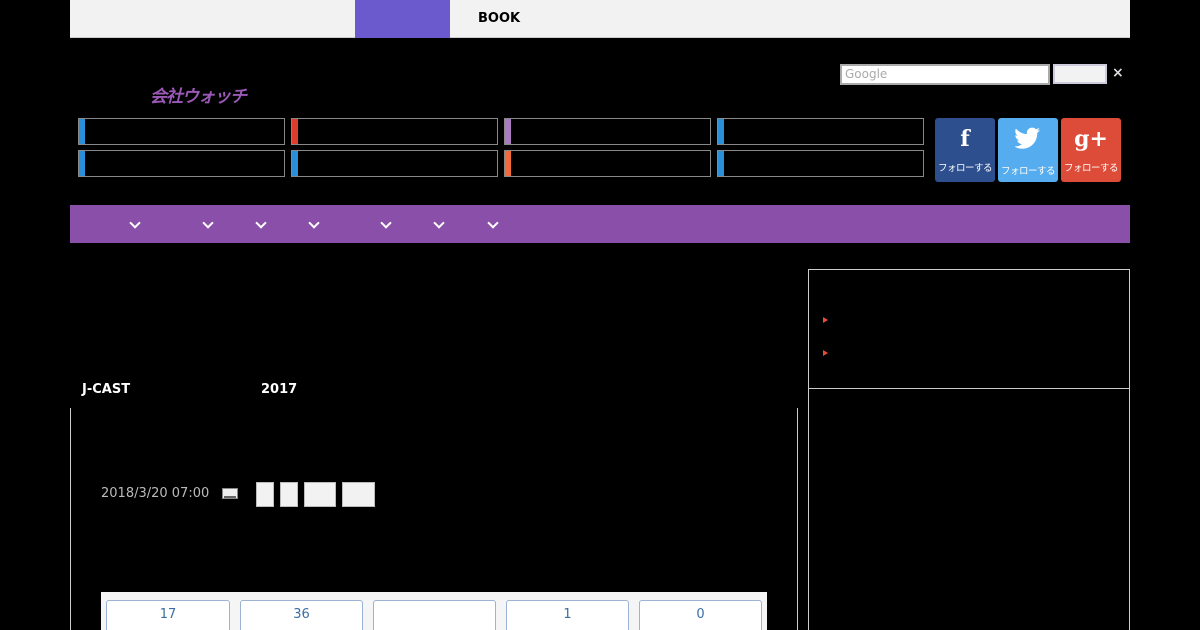 The image size is (1200, 630). What do you see at coordinates (969, 329) in the screenshot?
I see `sidebar-box` at bounding box center [969, 329].